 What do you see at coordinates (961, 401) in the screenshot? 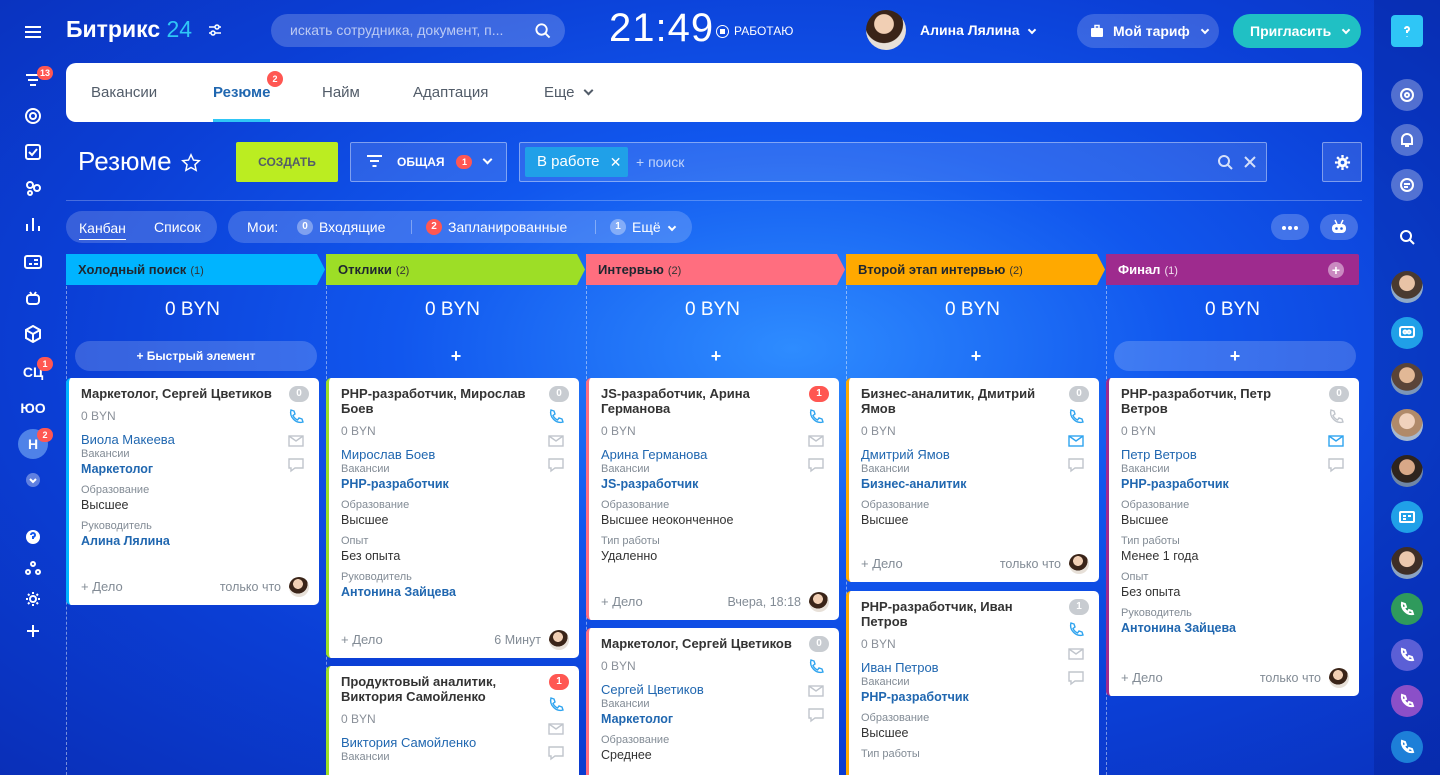
I see `card-title: Бизнес-аналитик, Дмитрий Ямов` at bounding box center [961, 401].